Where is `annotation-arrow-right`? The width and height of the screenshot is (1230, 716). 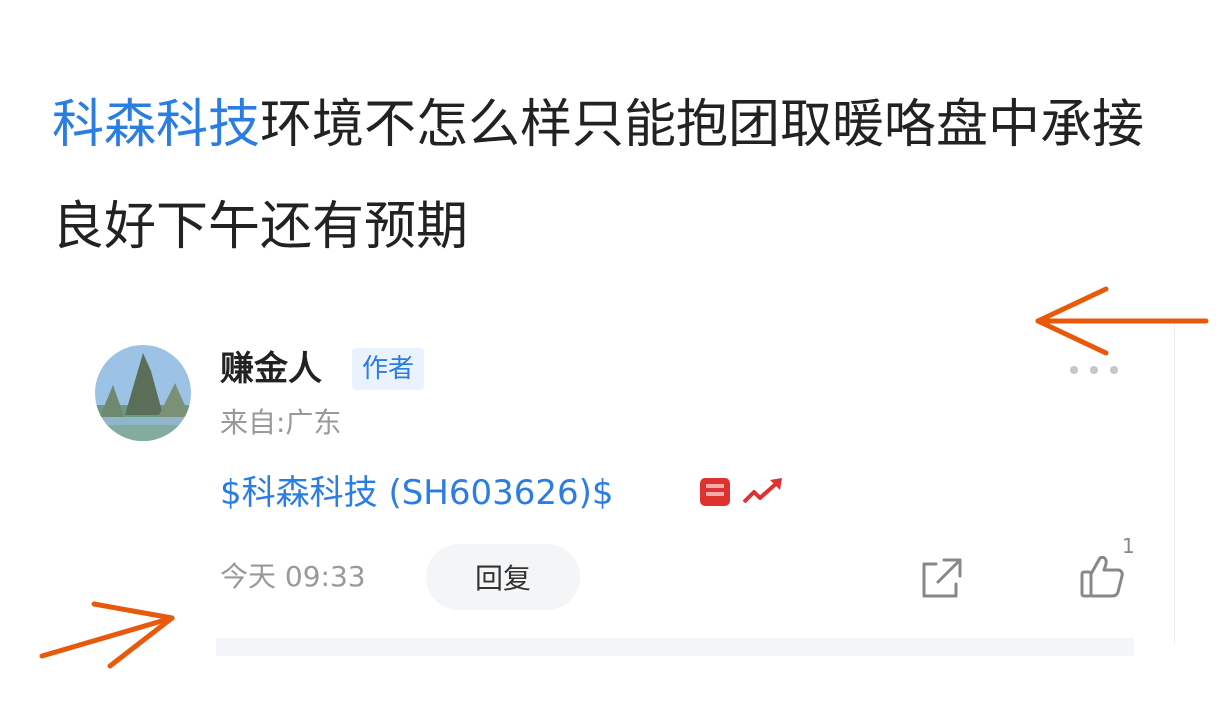 annotation-arrow-right is located at coordinates (1122, 321).